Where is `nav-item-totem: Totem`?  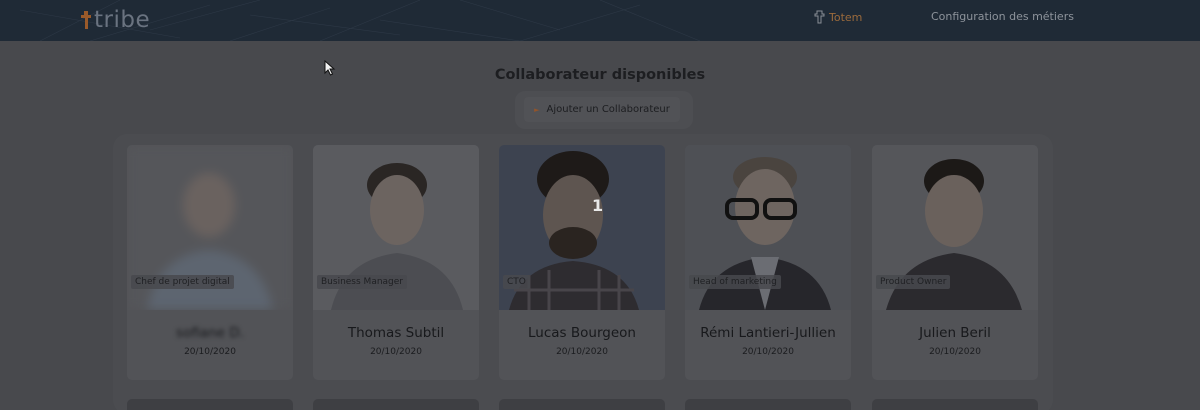 nav-item-totem: Totem is located at coordinates (838, 17).